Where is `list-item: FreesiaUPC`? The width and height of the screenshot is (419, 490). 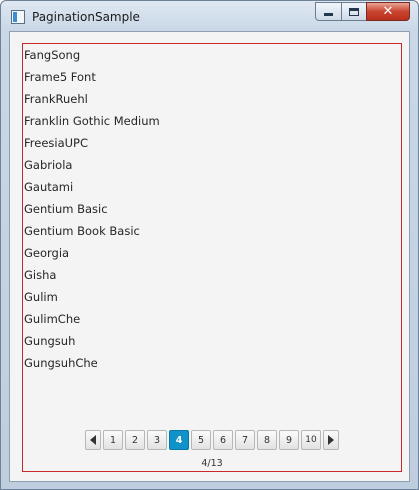 list-item: FreesiaUPC is located at coordinates (212, 144).